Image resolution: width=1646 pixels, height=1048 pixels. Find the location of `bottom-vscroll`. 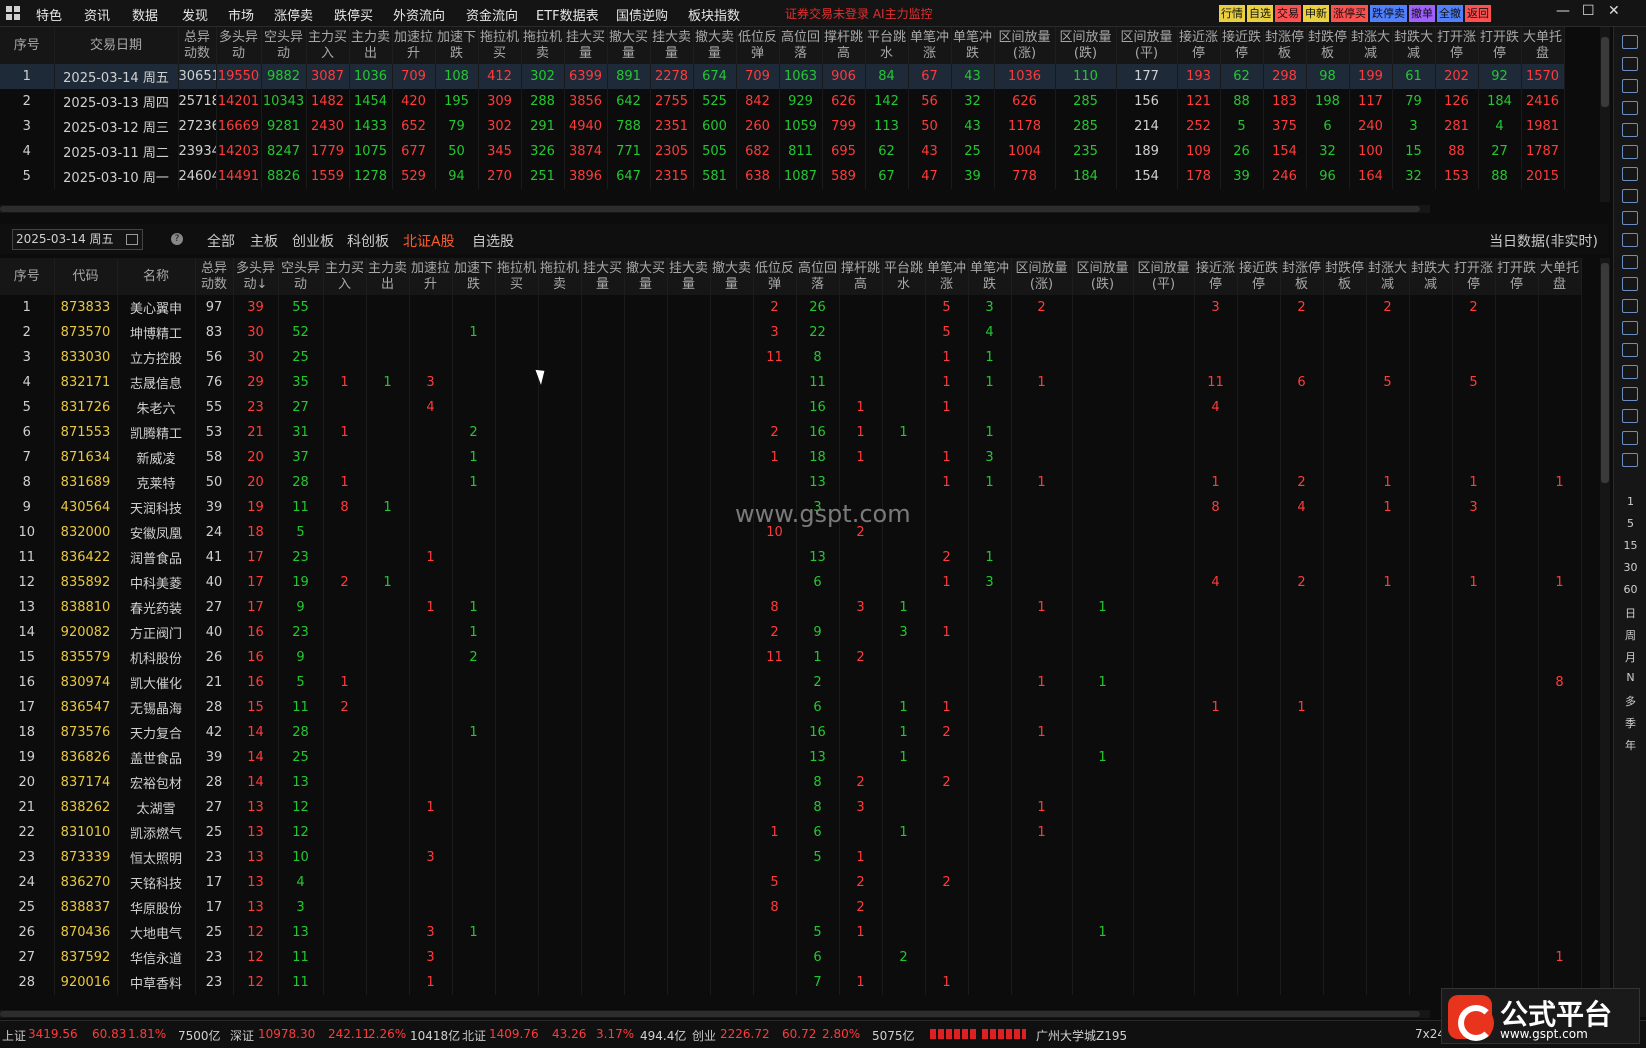

bottom-vscroll is located at coordinates (1605, 634).